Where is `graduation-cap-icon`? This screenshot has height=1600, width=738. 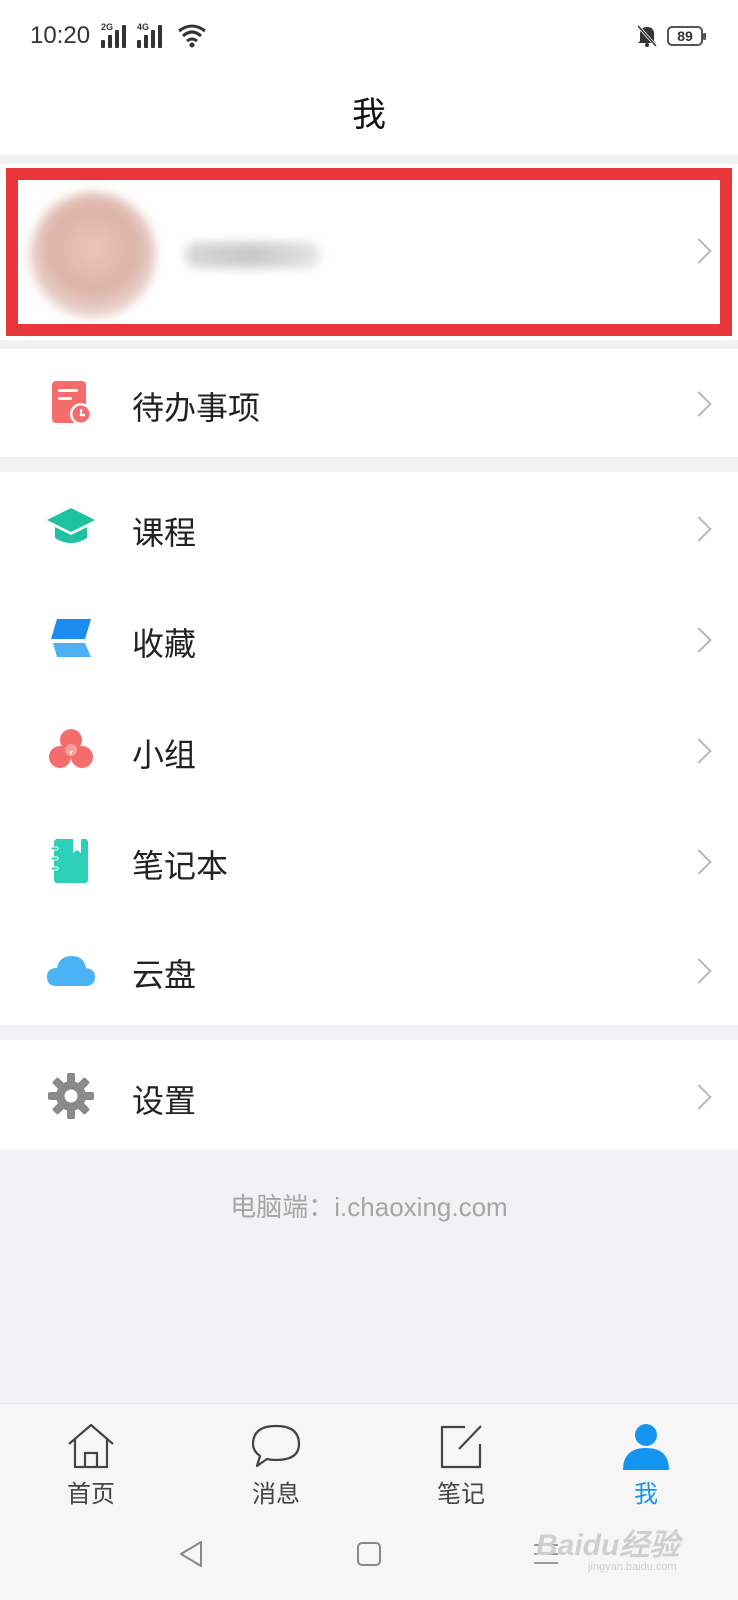 graduation-cap-icon is located at coordinates (71, 525).